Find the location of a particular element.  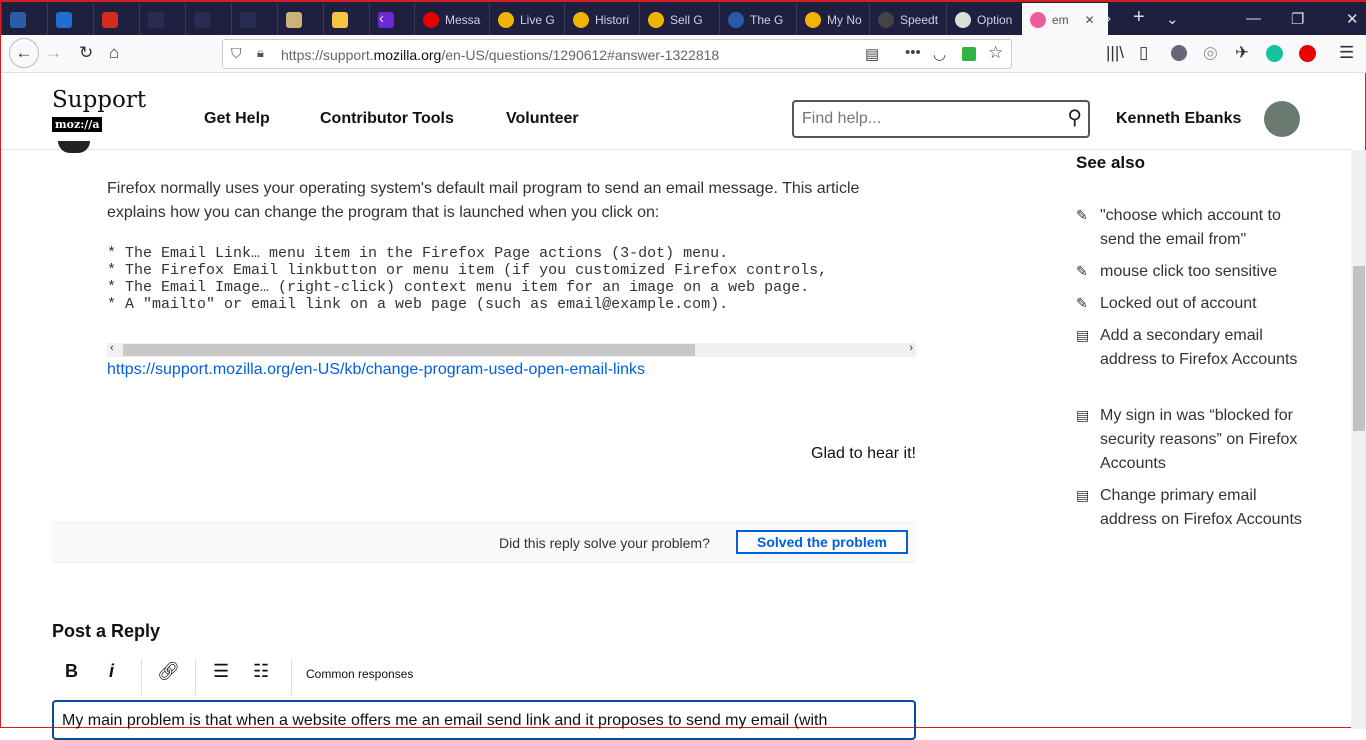

tab: Sell G is located at coordinates (679, 19).